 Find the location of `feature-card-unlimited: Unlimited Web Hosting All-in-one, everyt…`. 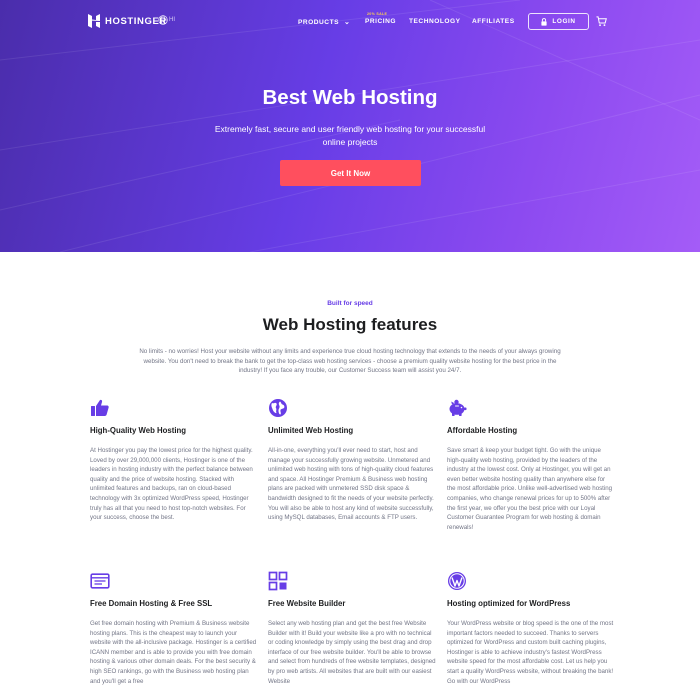

feature-card-unlimited: Unlimited Web Hosting All-in-one, everyt… is located at coordinates (351, 459).